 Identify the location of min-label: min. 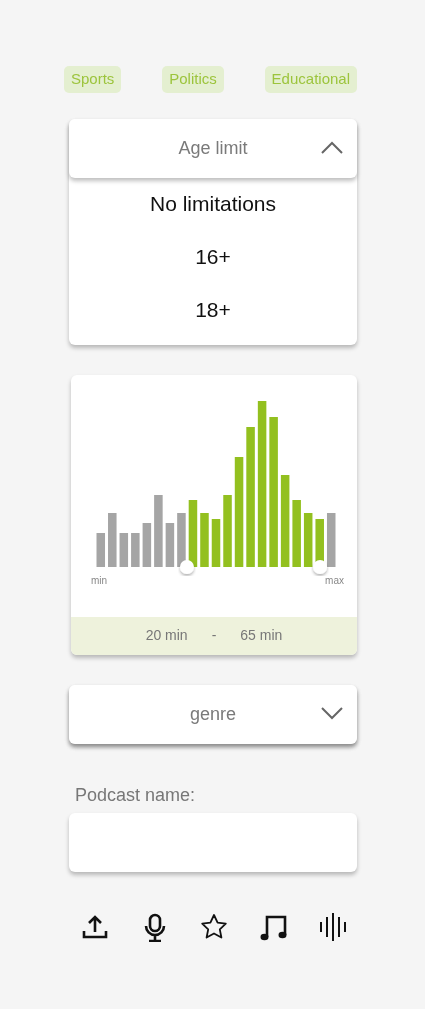
(99, 580).